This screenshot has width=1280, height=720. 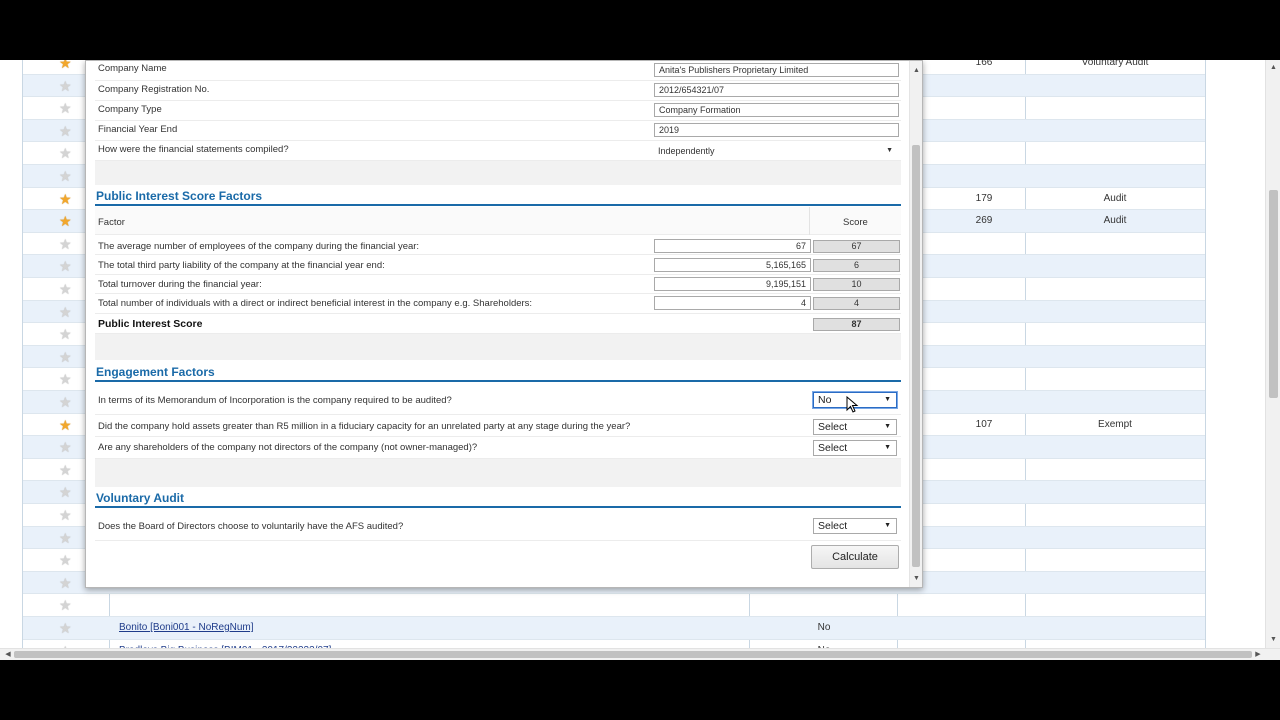 What do you see at coordinates (132, 68) in the screenshot?
I see `company-name-label: Company Name` at bounding box center [132, 68].